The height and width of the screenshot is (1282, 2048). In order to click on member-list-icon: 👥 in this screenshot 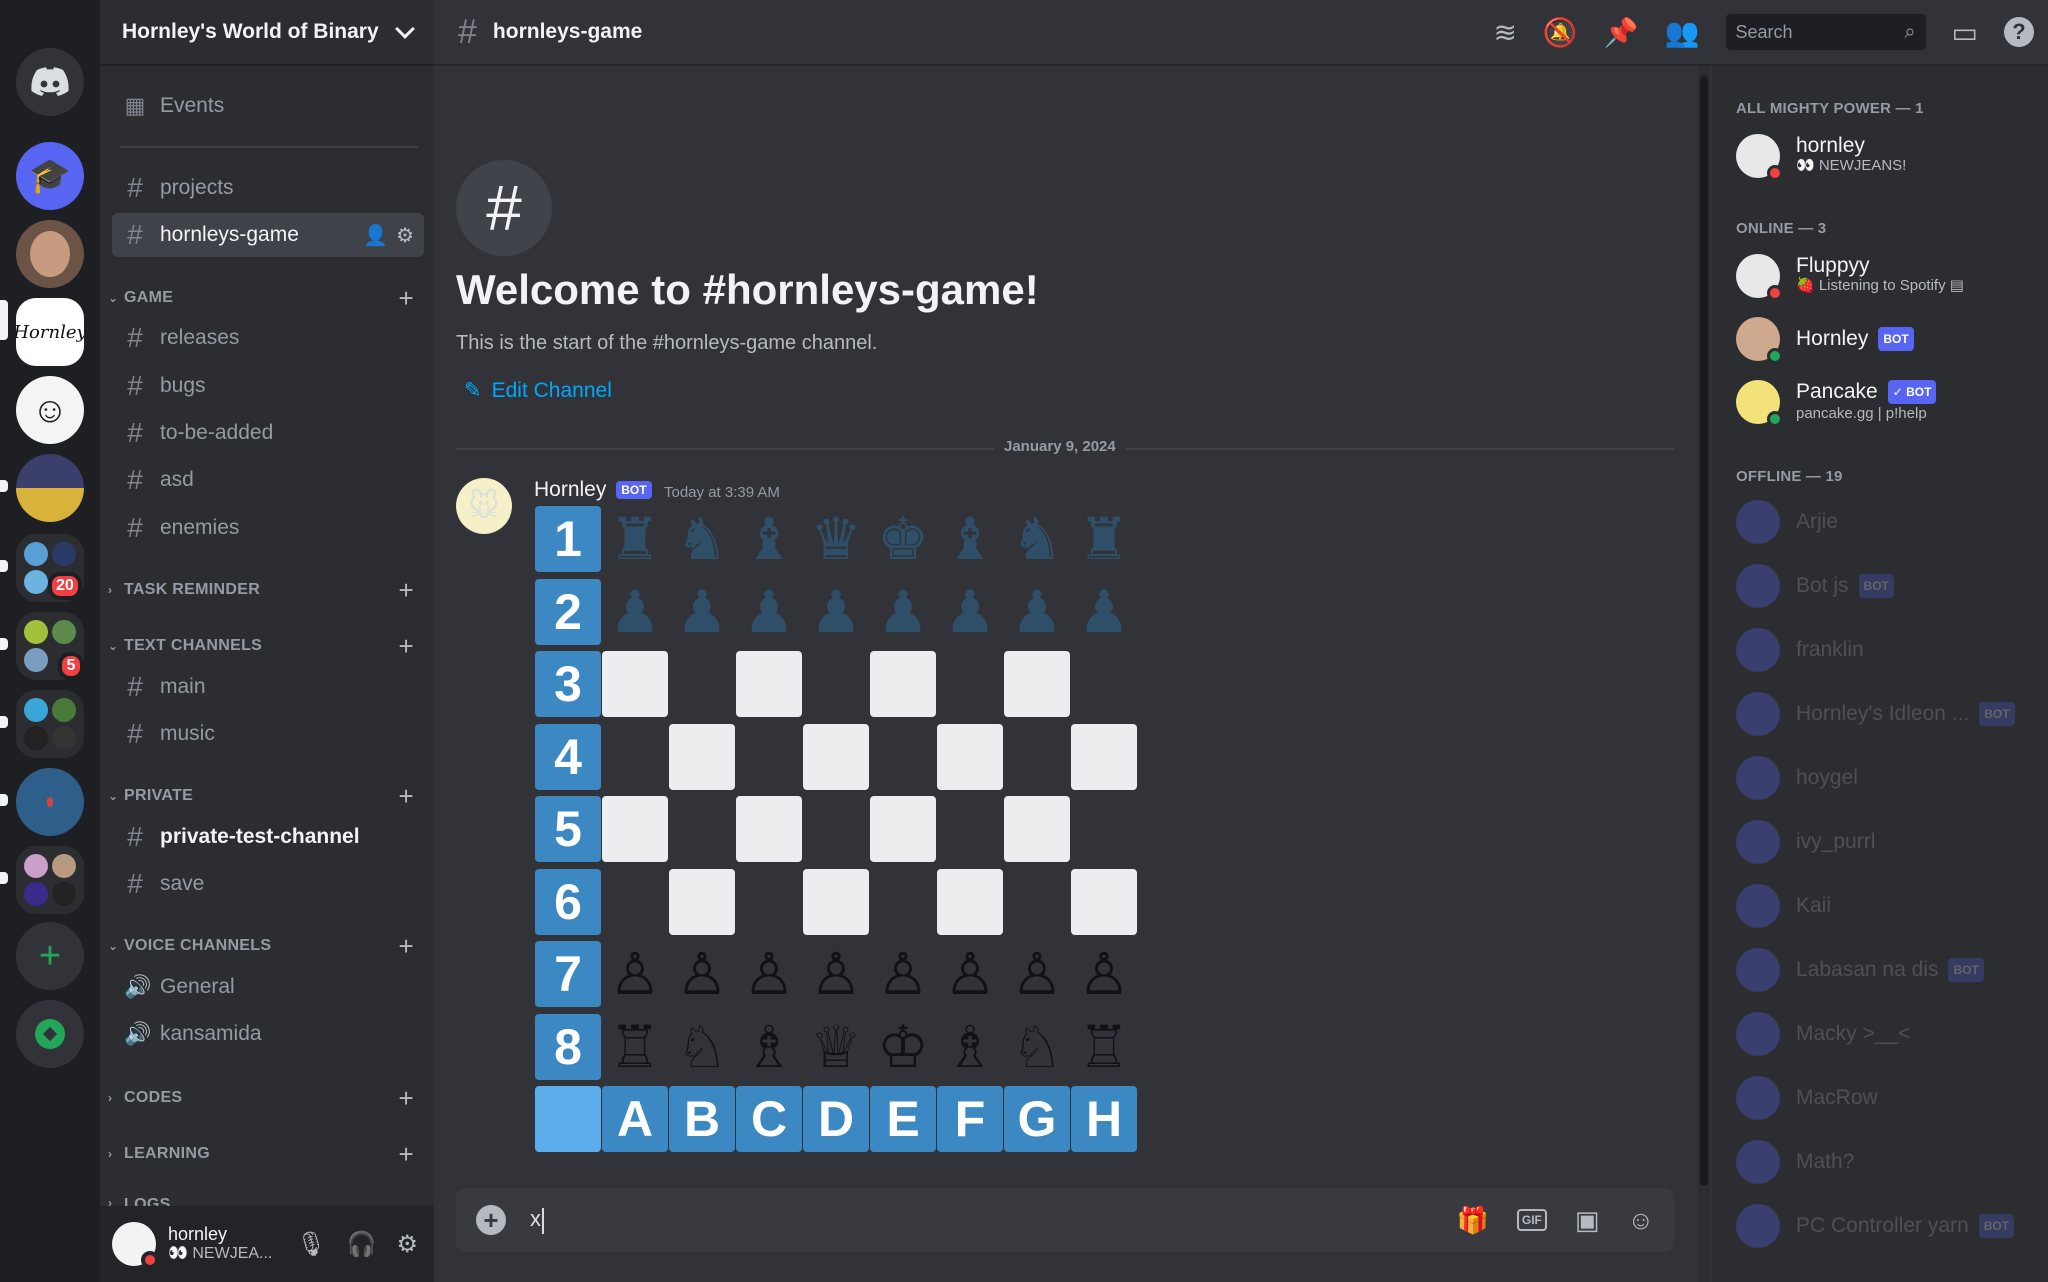, I will do `click(1682, 32)`.